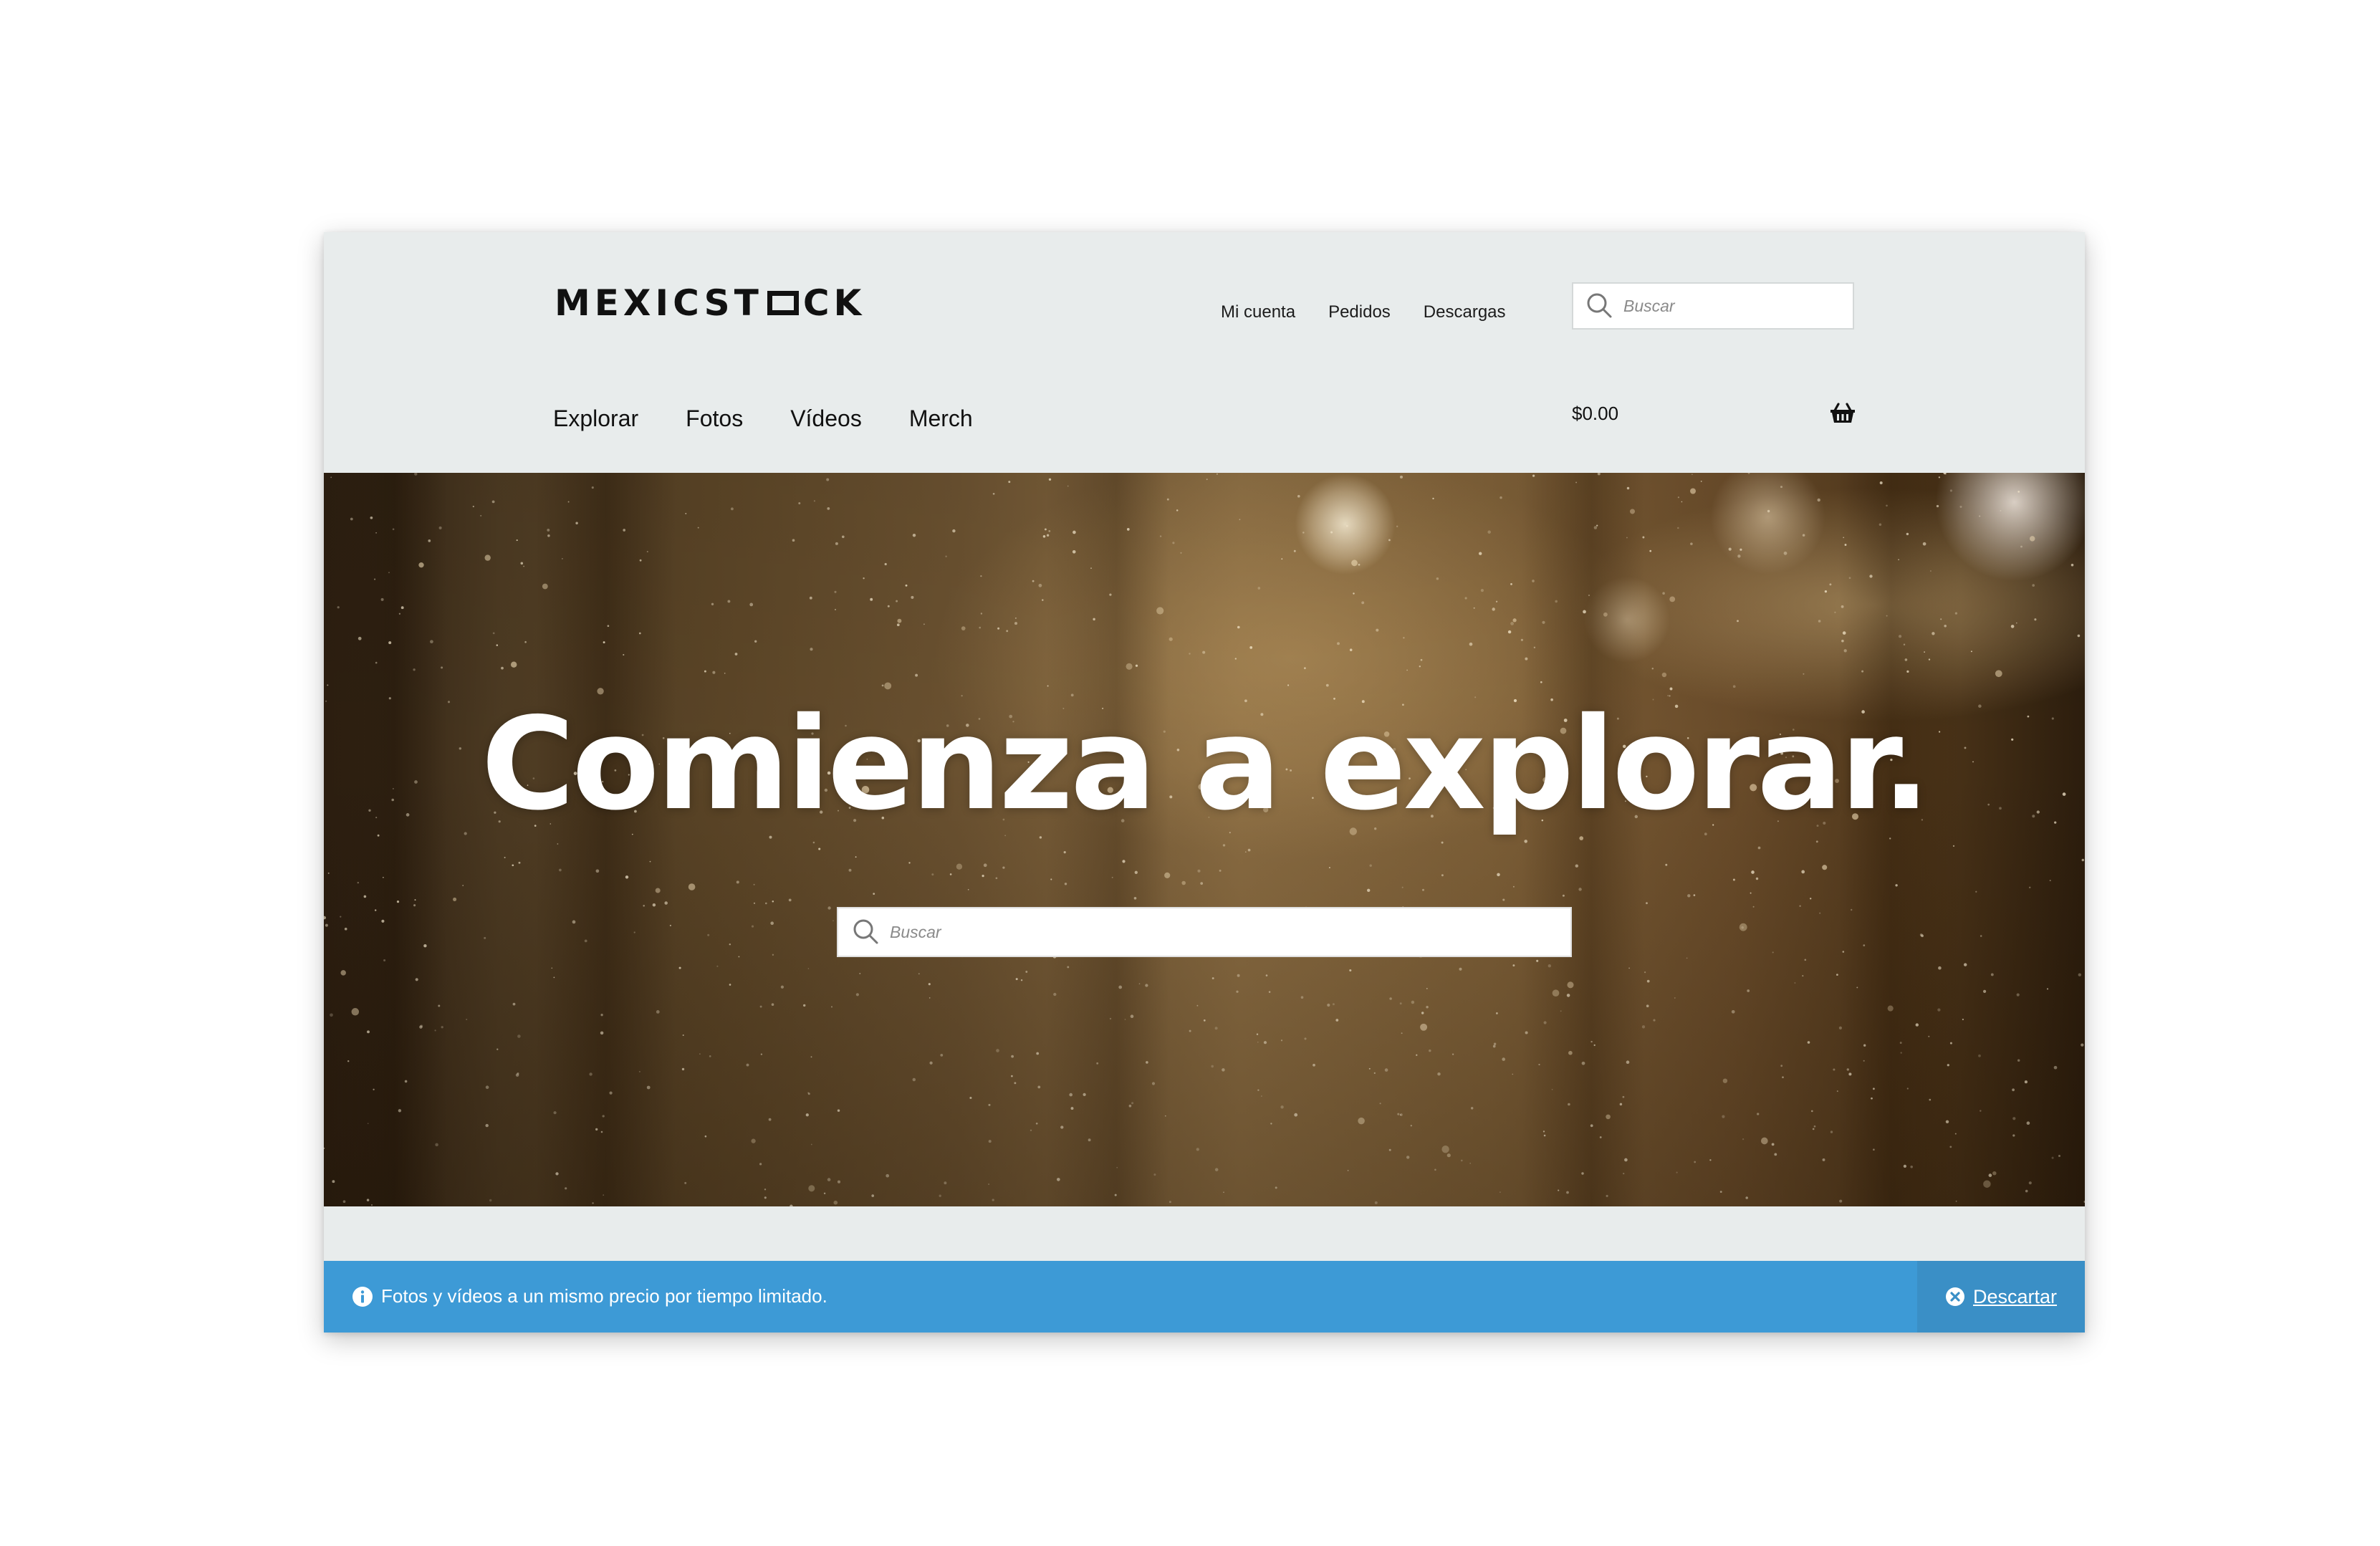 This screenshot has height=1546, width=2380. Describe the element at coordinates (362, 1297) in the screenshot. I see `info-icon` at that location.